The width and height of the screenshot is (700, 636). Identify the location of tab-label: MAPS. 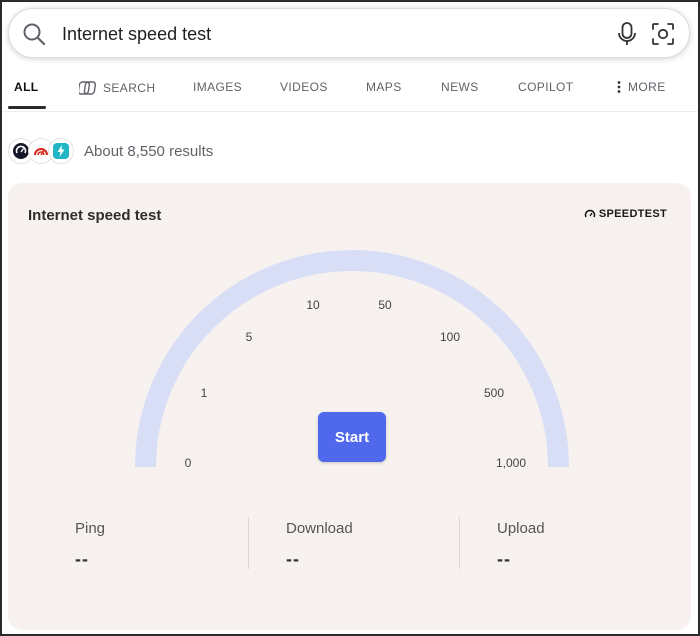
(384, 87).